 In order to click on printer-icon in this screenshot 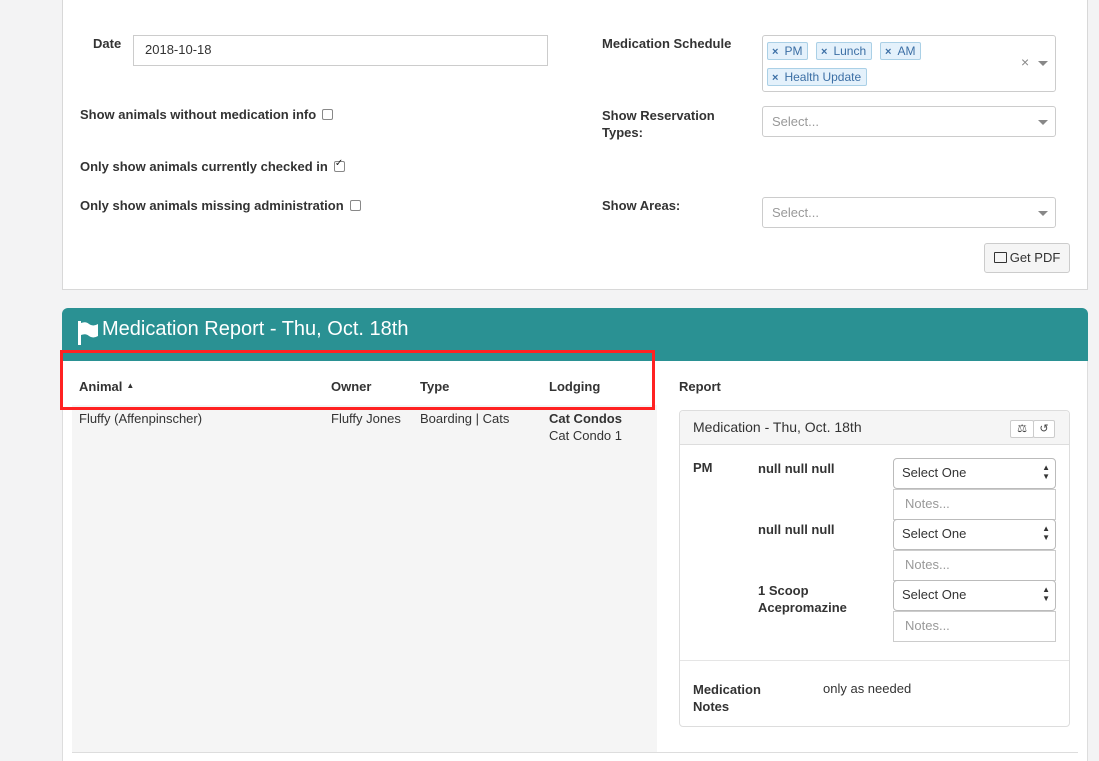, I will do `click(1000, 258)`.